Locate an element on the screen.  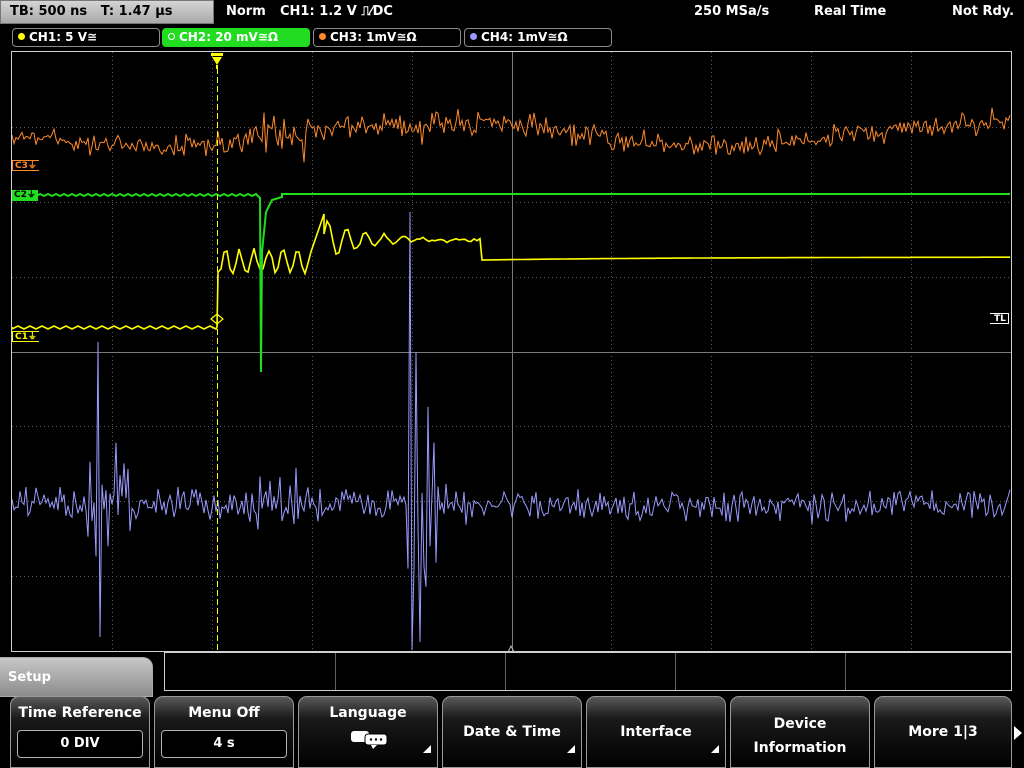
softkey-label: Language is located at coordinates (368, 713).